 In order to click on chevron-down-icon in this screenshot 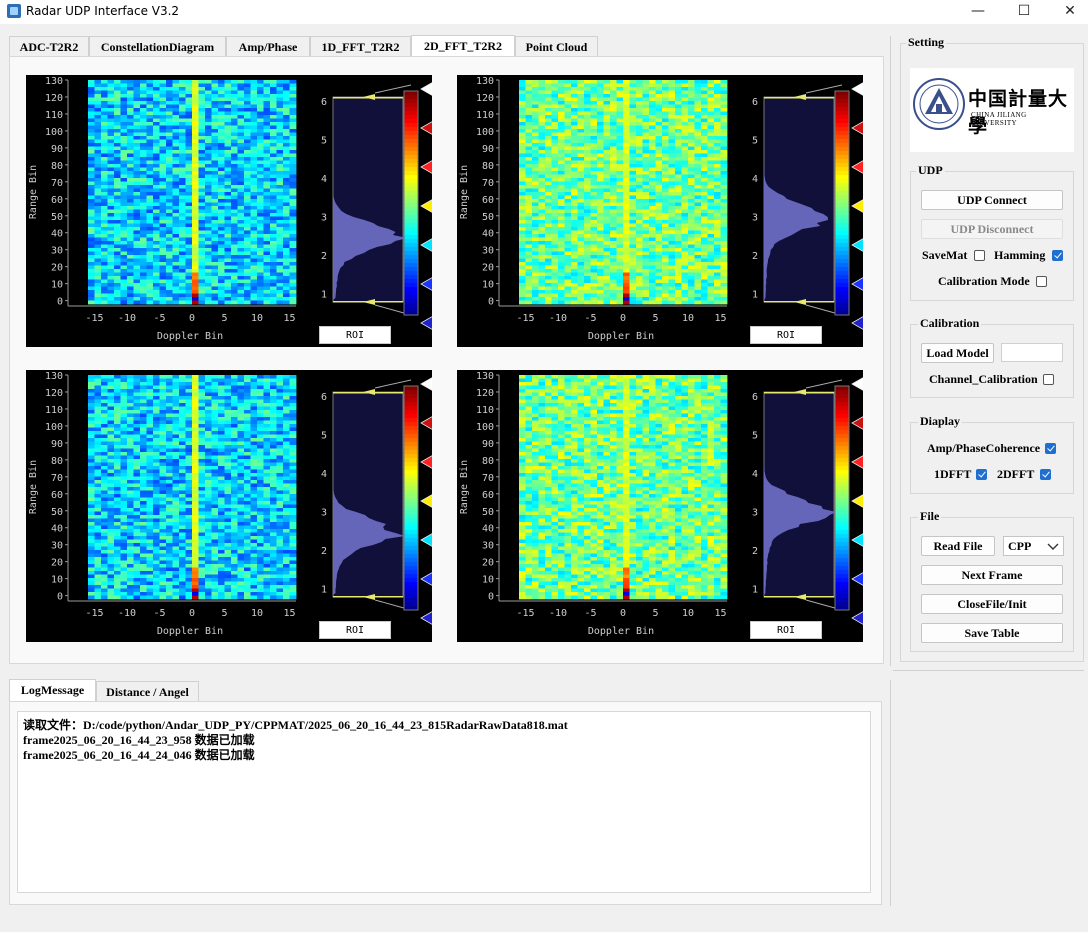, I will do `click(1053, 546)`.